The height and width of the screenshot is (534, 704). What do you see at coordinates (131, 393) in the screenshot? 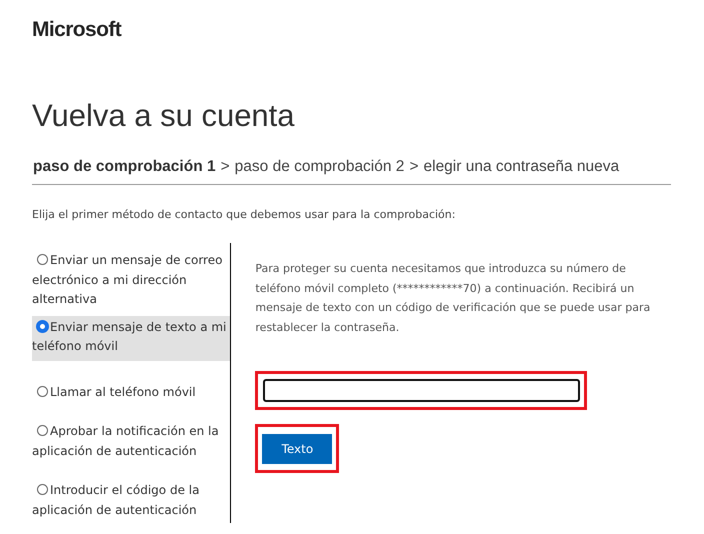
I see `method-option: Llamar al teléfono móvil` at bounding box center [131, 393].